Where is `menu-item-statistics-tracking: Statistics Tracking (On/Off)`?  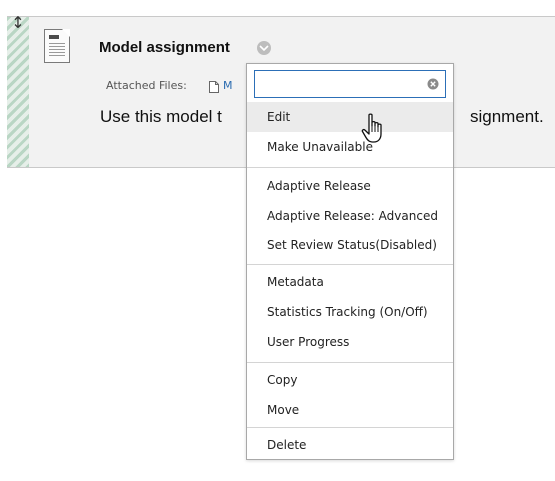 menu-item-statistics-tracking: Statistics Tracking (On/Off) is located at coordinates (350, 312).